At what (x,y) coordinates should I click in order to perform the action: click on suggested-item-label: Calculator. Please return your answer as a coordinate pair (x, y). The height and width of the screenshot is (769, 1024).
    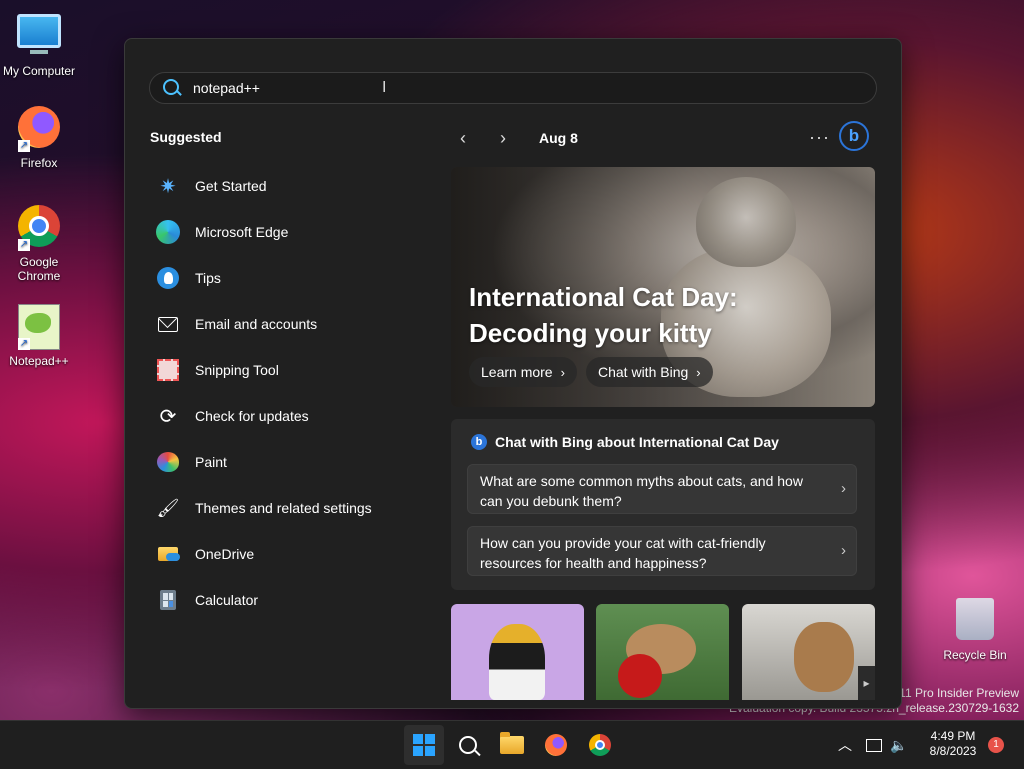
    Looking at the image, I should click on (227, 600).